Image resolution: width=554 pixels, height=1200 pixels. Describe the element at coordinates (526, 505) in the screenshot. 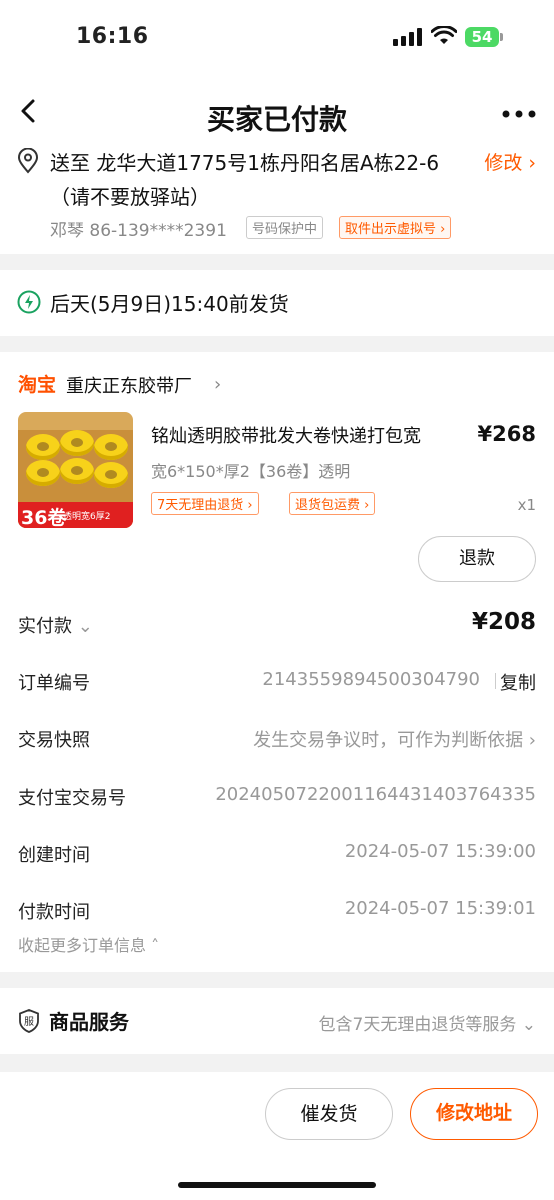

I see `product-quantity: x1` at that location.